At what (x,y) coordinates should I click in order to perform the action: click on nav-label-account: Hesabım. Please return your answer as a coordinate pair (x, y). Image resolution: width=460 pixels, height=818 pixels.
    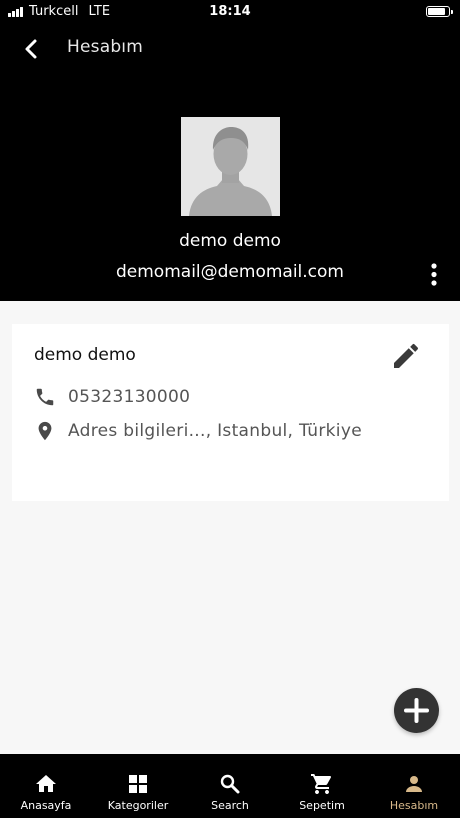
    Looking at the image, I should click on (414, 805).